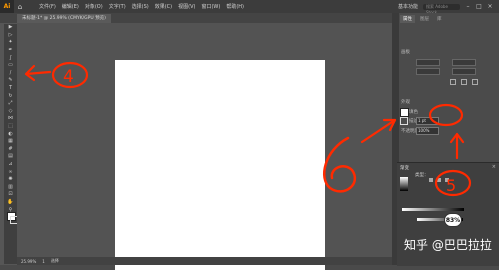  I want to click on stock-search-input: 搜索 Adobe Stock, so click(441, 9).